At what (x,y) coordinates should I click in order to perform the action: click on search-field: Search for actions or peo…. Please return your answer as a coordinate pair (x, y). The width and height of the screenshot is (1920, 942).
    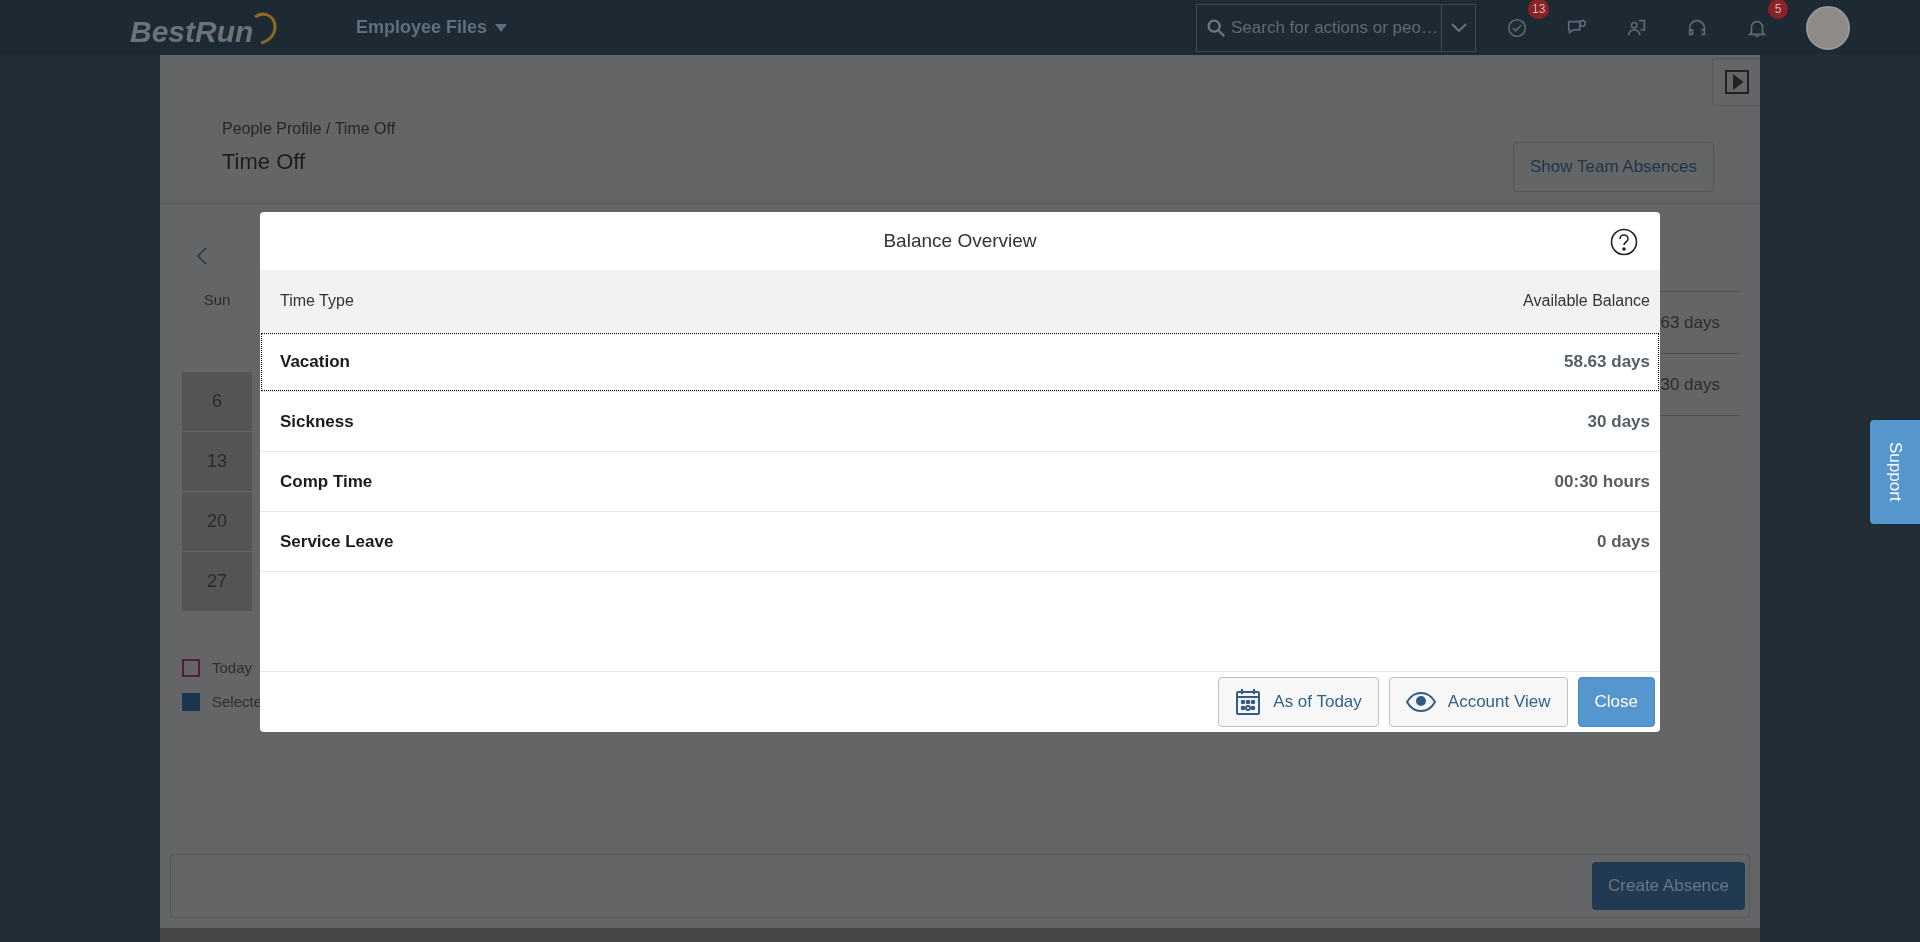
    Looking at the image, I should click on (1336, 27).